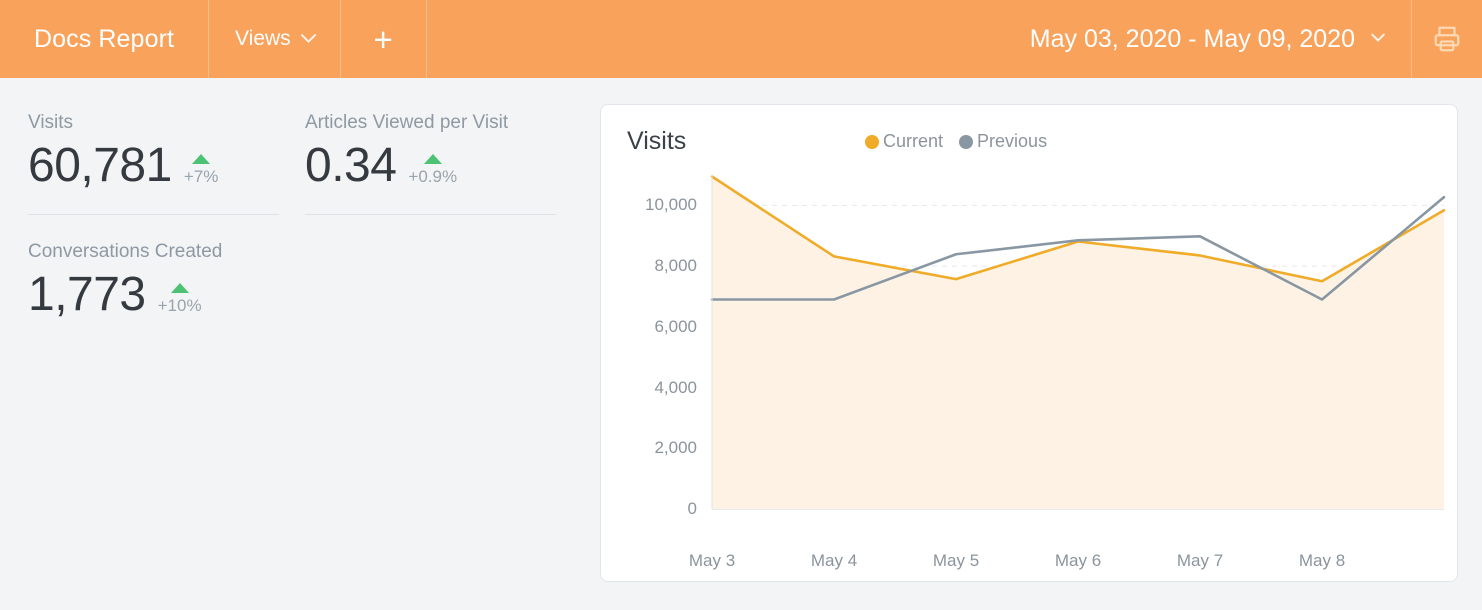  I want to click on metric-card-articles-viewed-per-visit: Articles Viewed per Visit 0.34 +0.9%, so click(443, 164).